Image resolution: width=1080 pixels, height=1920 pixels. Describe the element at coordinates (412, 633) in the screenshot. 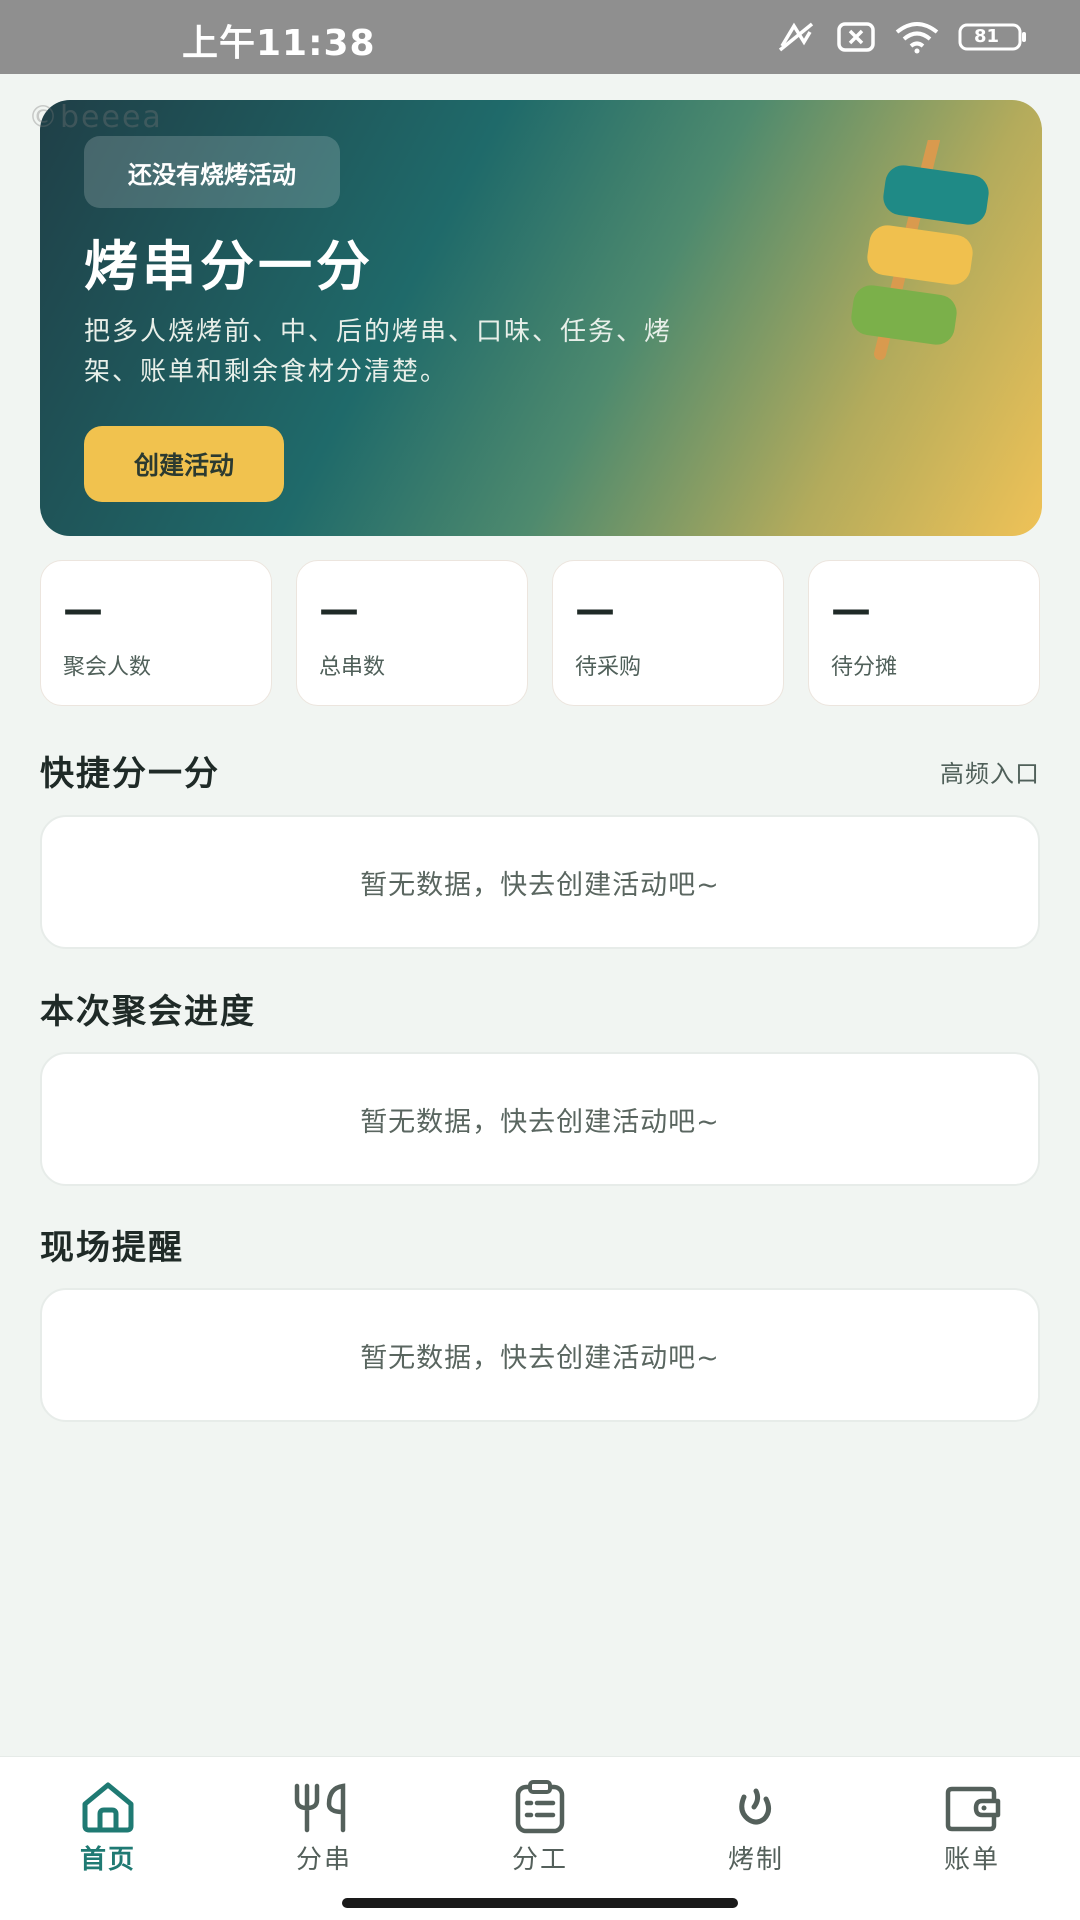

I see `stat-card-total-skewers: — 总串数` at that location.